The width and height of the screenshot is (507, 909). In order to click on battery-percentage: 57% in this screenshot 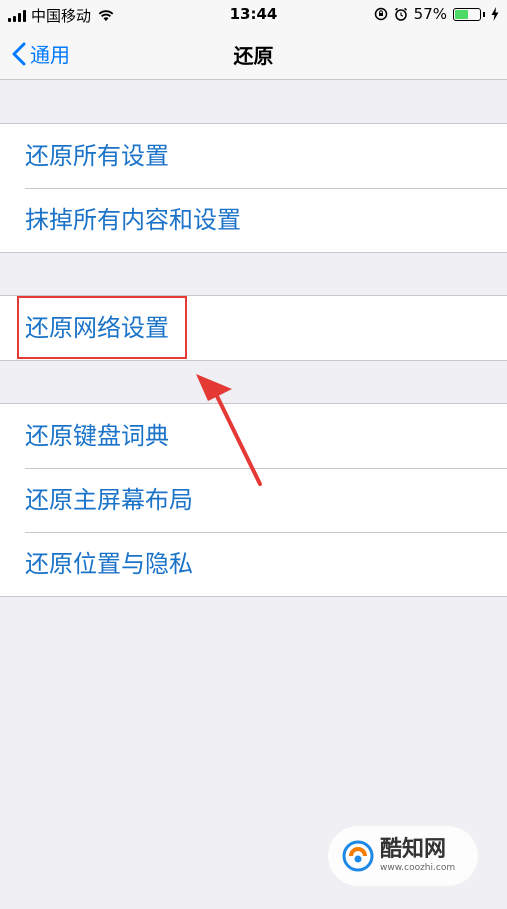, I will do `click(430, 14)`.